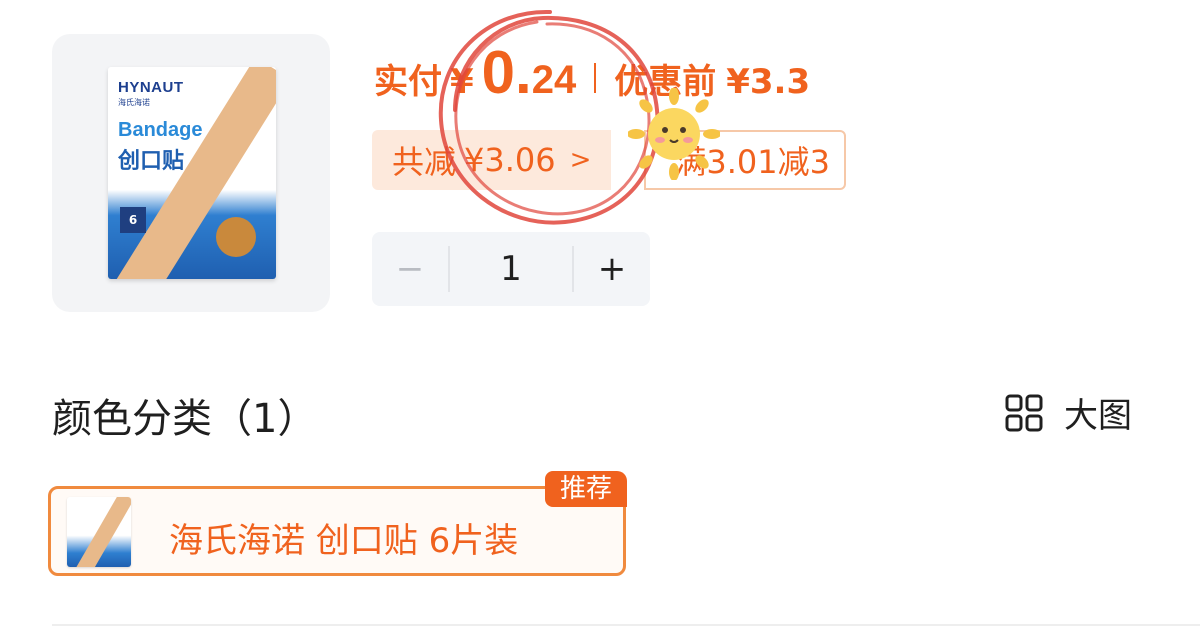 The height and width of the screenshot is (632, 1200). Describe the element at coordinates (595, 78) in the screenshot. I see `price-divider` at that location.